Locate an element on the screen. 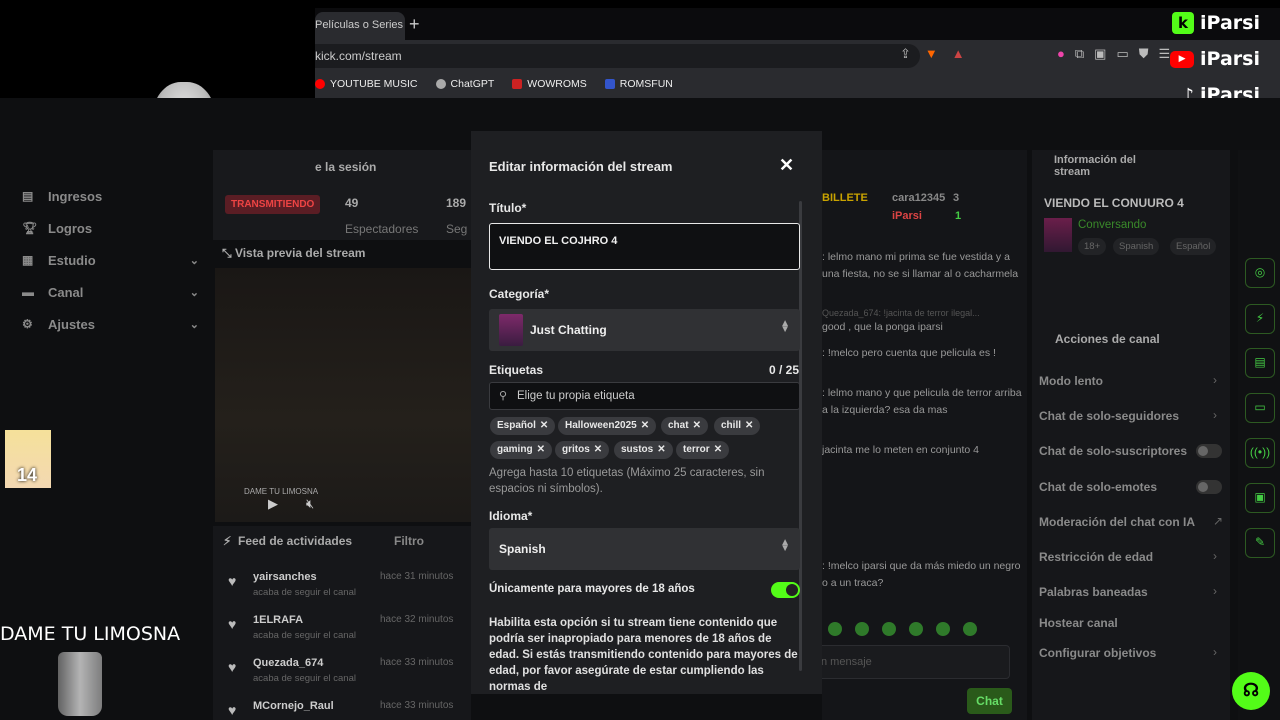 The width and height of the screenshot is (1280, 720). tag-chip: chat ✕ is located at coordinates (684, 426).